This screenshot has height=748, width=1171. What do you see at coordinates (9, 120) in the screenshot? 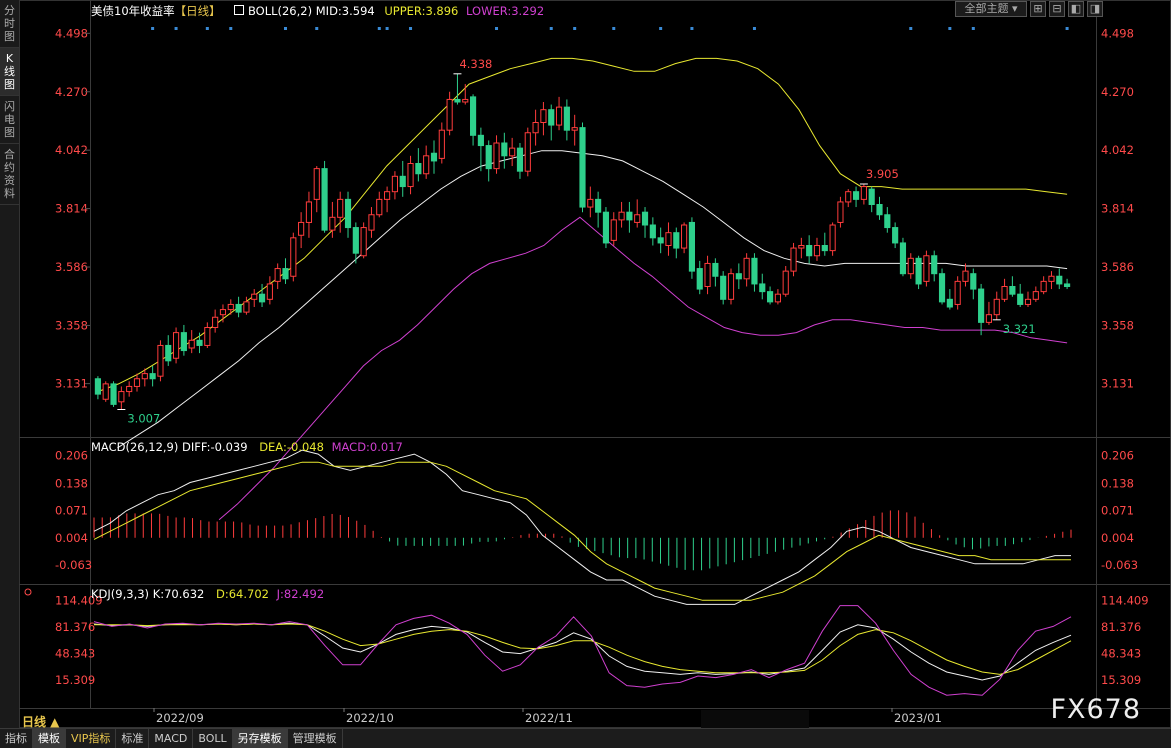
I see `sidebar-tab-2: 闪电图` at bounding box center [9, 120].